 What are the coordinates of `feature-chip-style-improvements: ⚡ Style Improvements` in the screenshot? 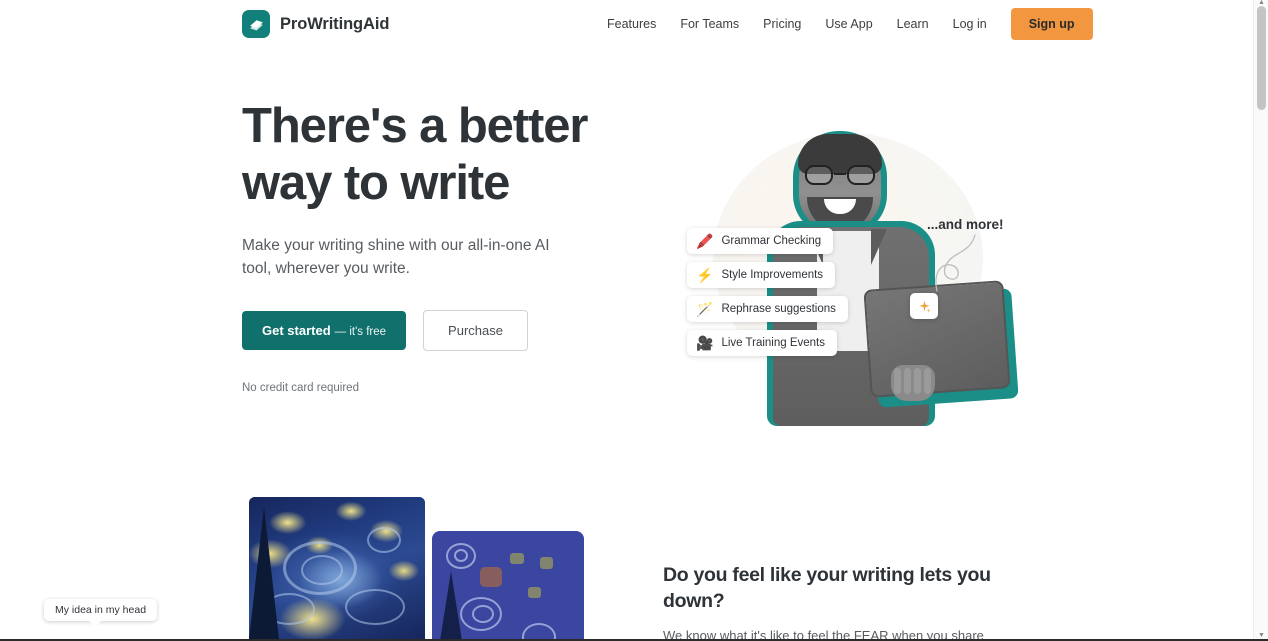 It's located at (761, 275).